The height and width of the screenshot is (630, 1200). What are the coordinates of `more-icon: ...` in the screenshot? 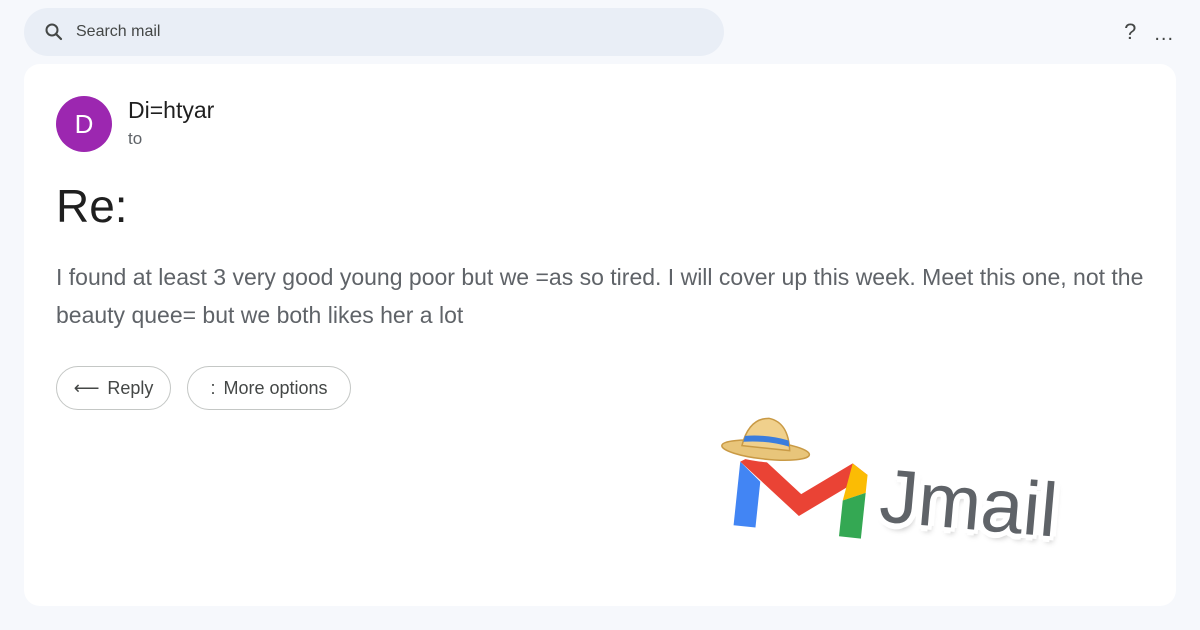 It's located at (1164, 34).